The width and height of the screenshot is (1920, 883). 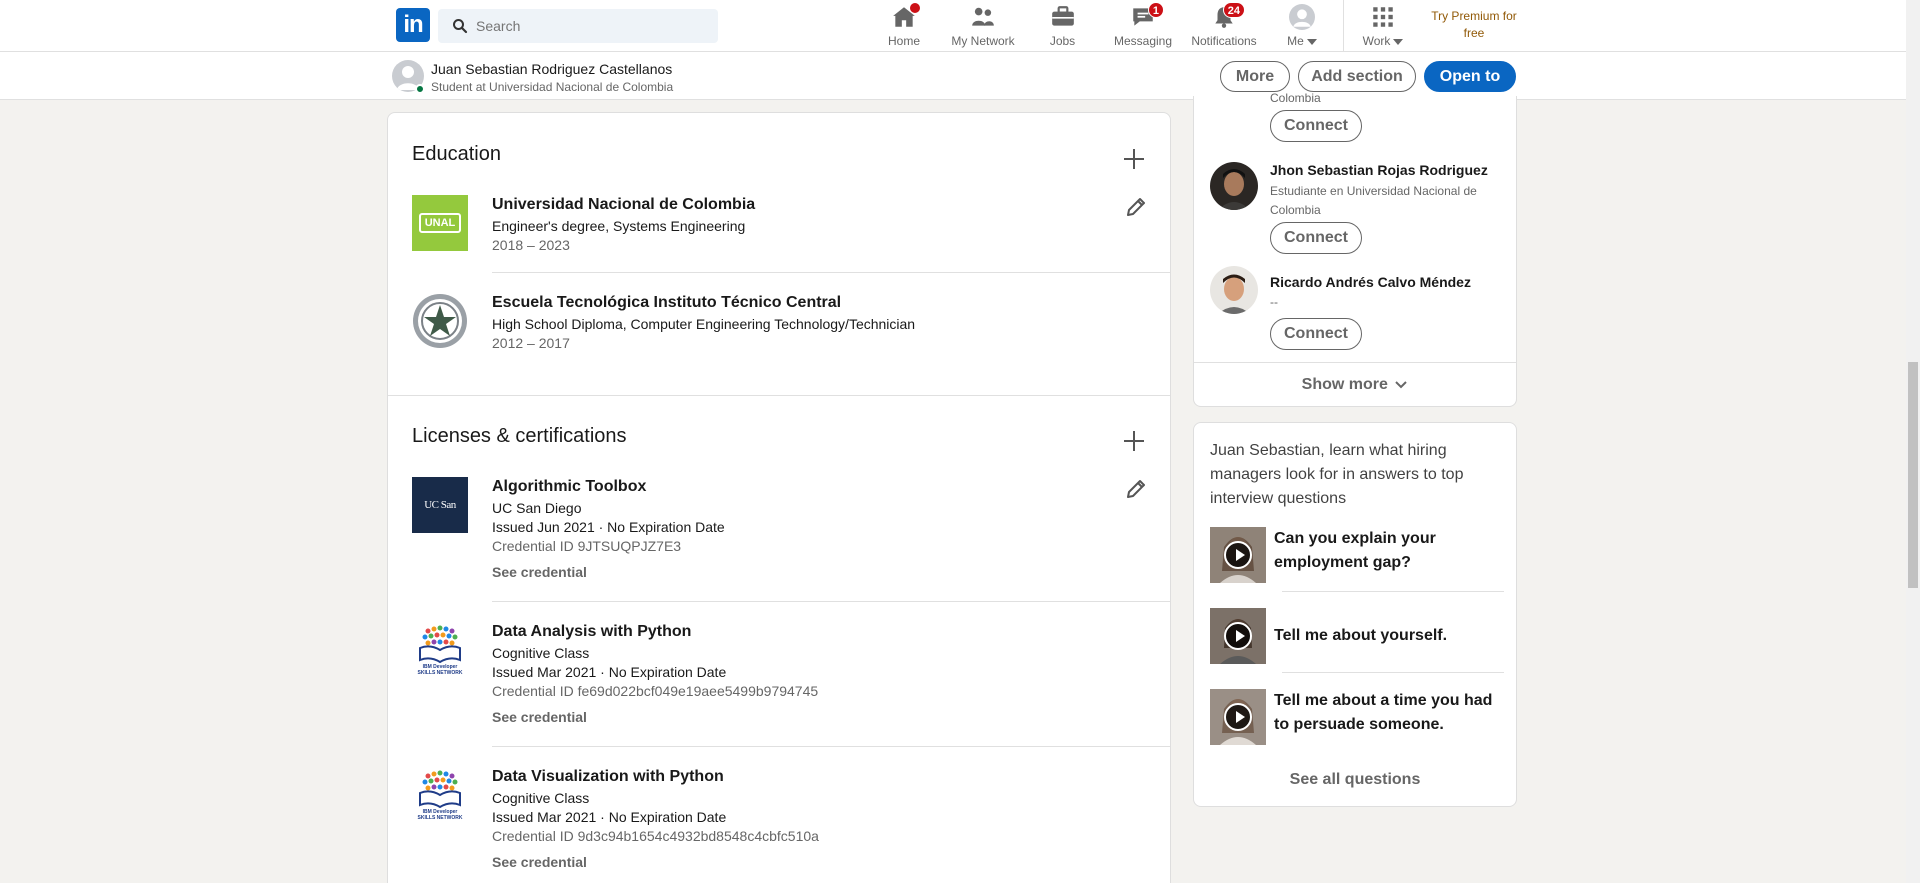 I want to click on open-to-button: Open to, so click(x=1470, y=76).